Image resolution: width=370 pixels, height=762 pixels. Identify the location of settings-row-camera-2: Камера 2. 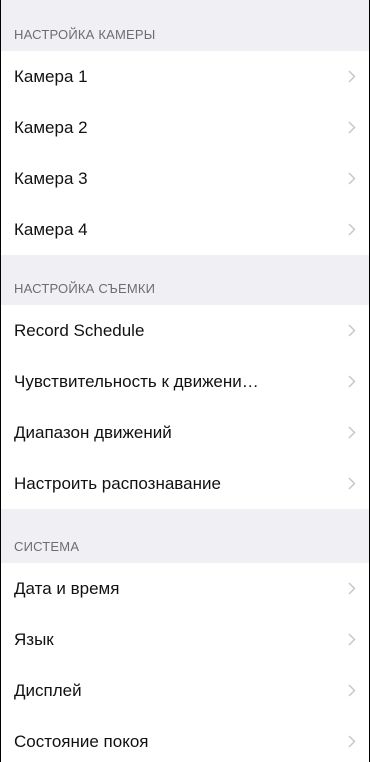
(185, 127).